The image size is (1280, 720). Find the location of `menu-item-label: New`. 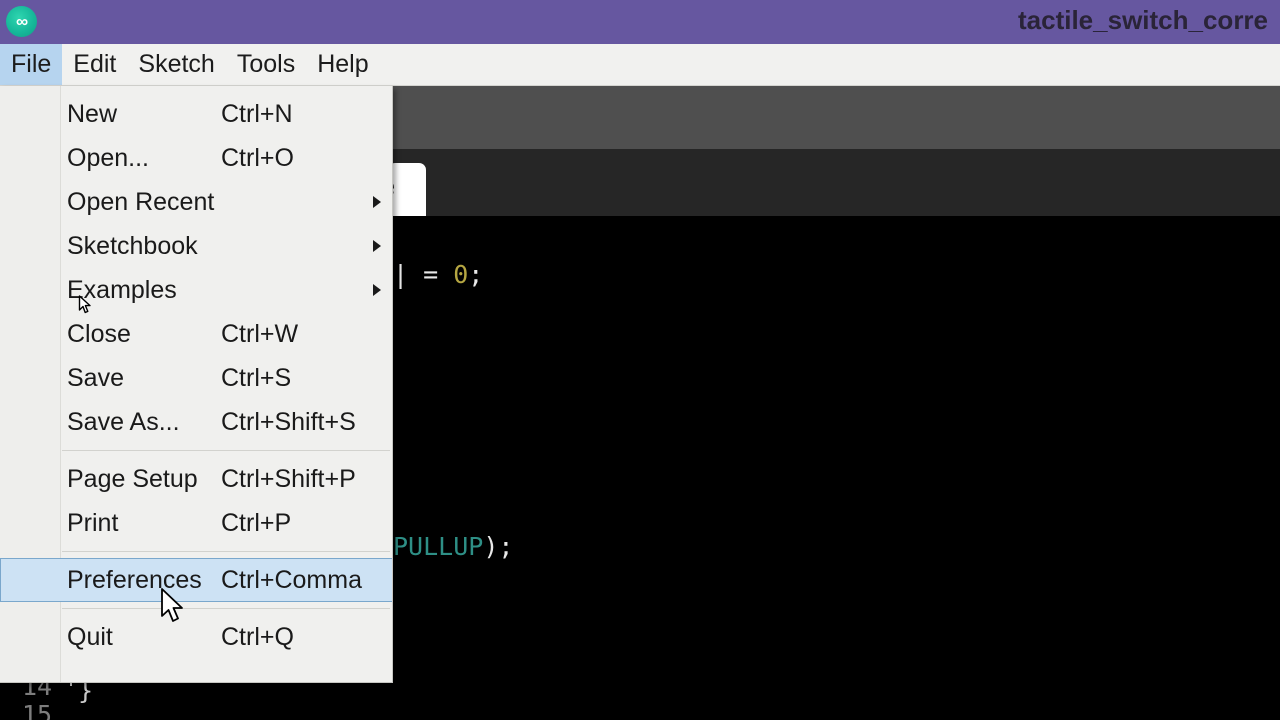

menu-item-label: New is located at coordinates (92, 113).